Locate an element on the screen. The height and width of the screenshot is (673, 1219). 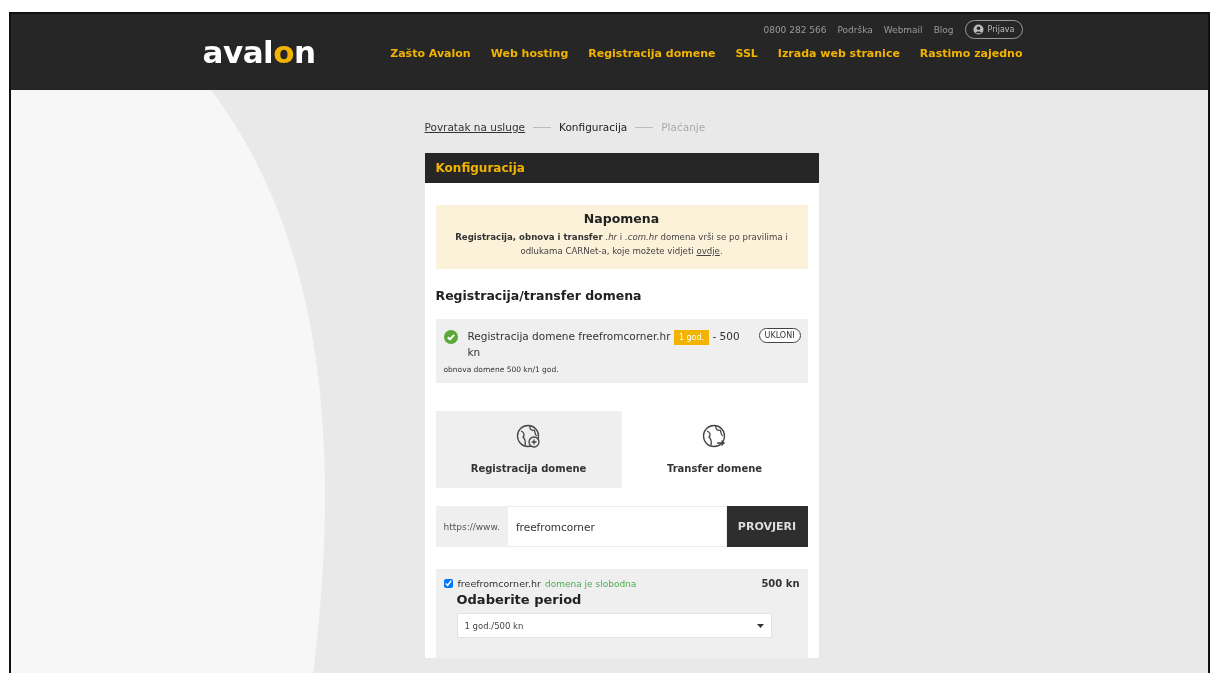
top-link: Blog is located at coordinates (943, 29).